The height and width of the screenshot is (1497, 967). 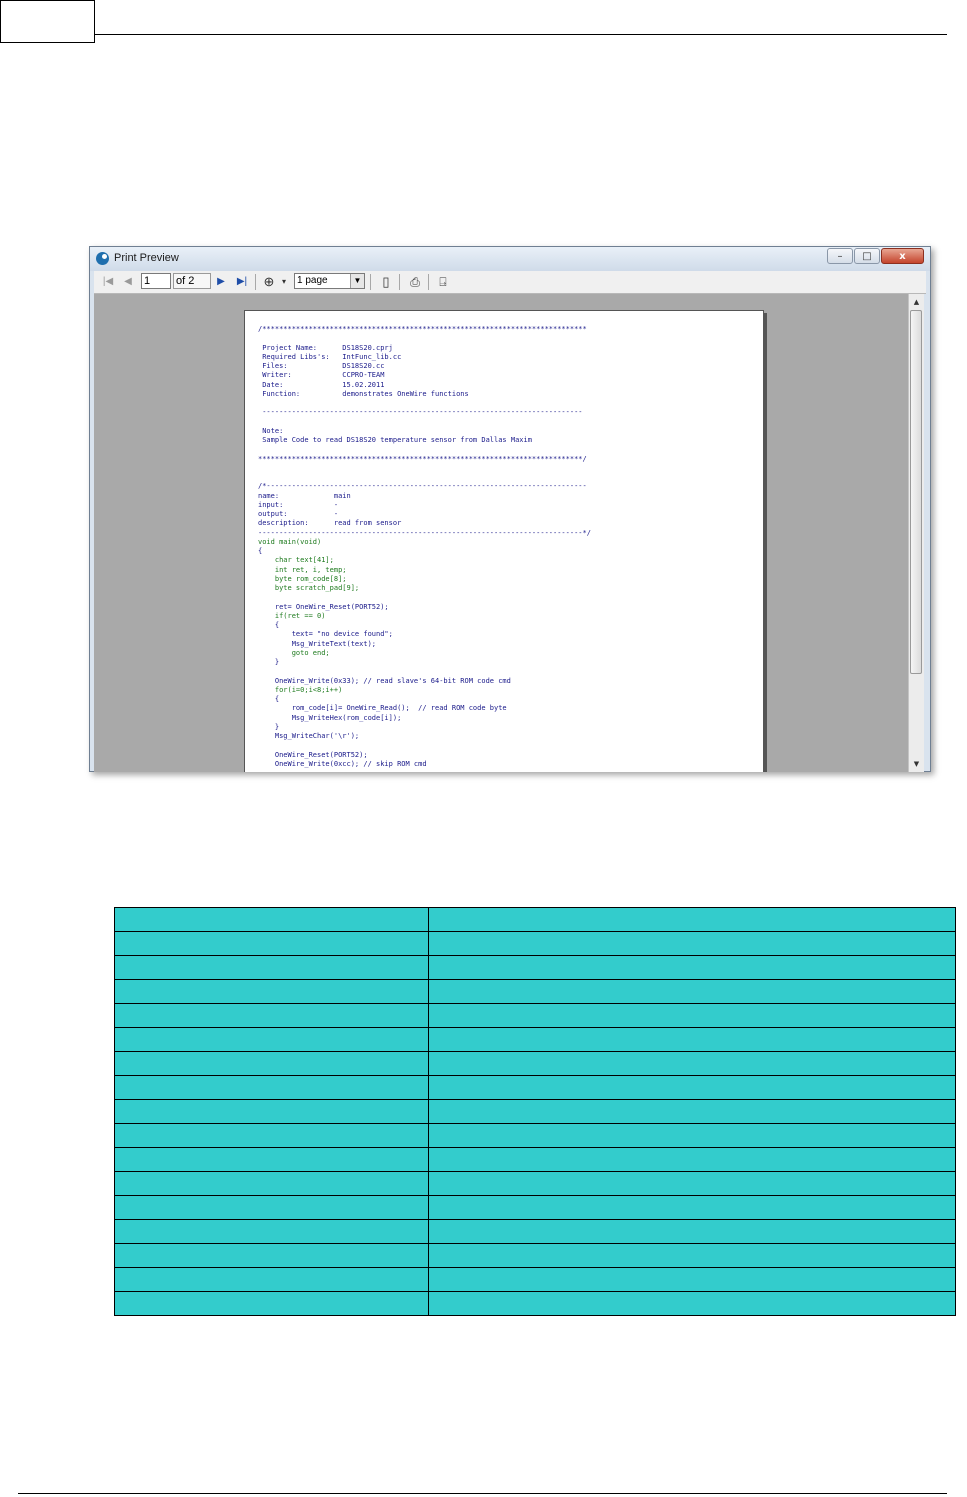 I want to click on code-line: output: -, so click(x=298, y=514).